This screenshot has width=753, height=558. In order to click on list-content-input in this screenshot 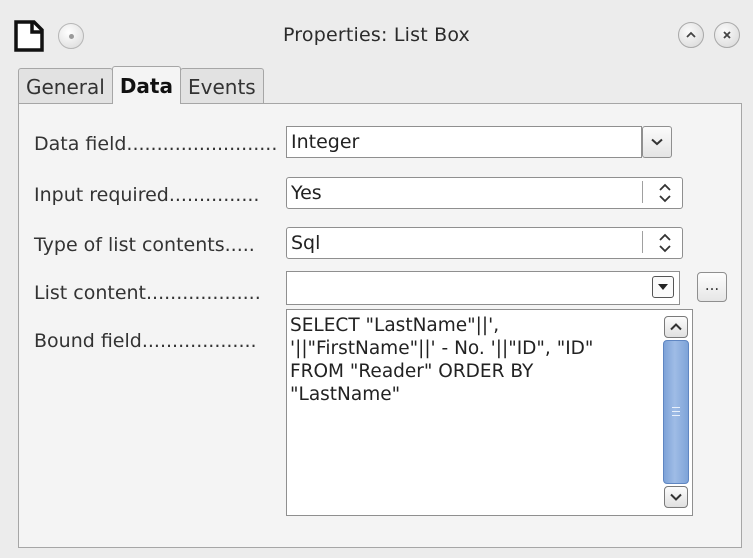, I will do `click(483, 288)`.